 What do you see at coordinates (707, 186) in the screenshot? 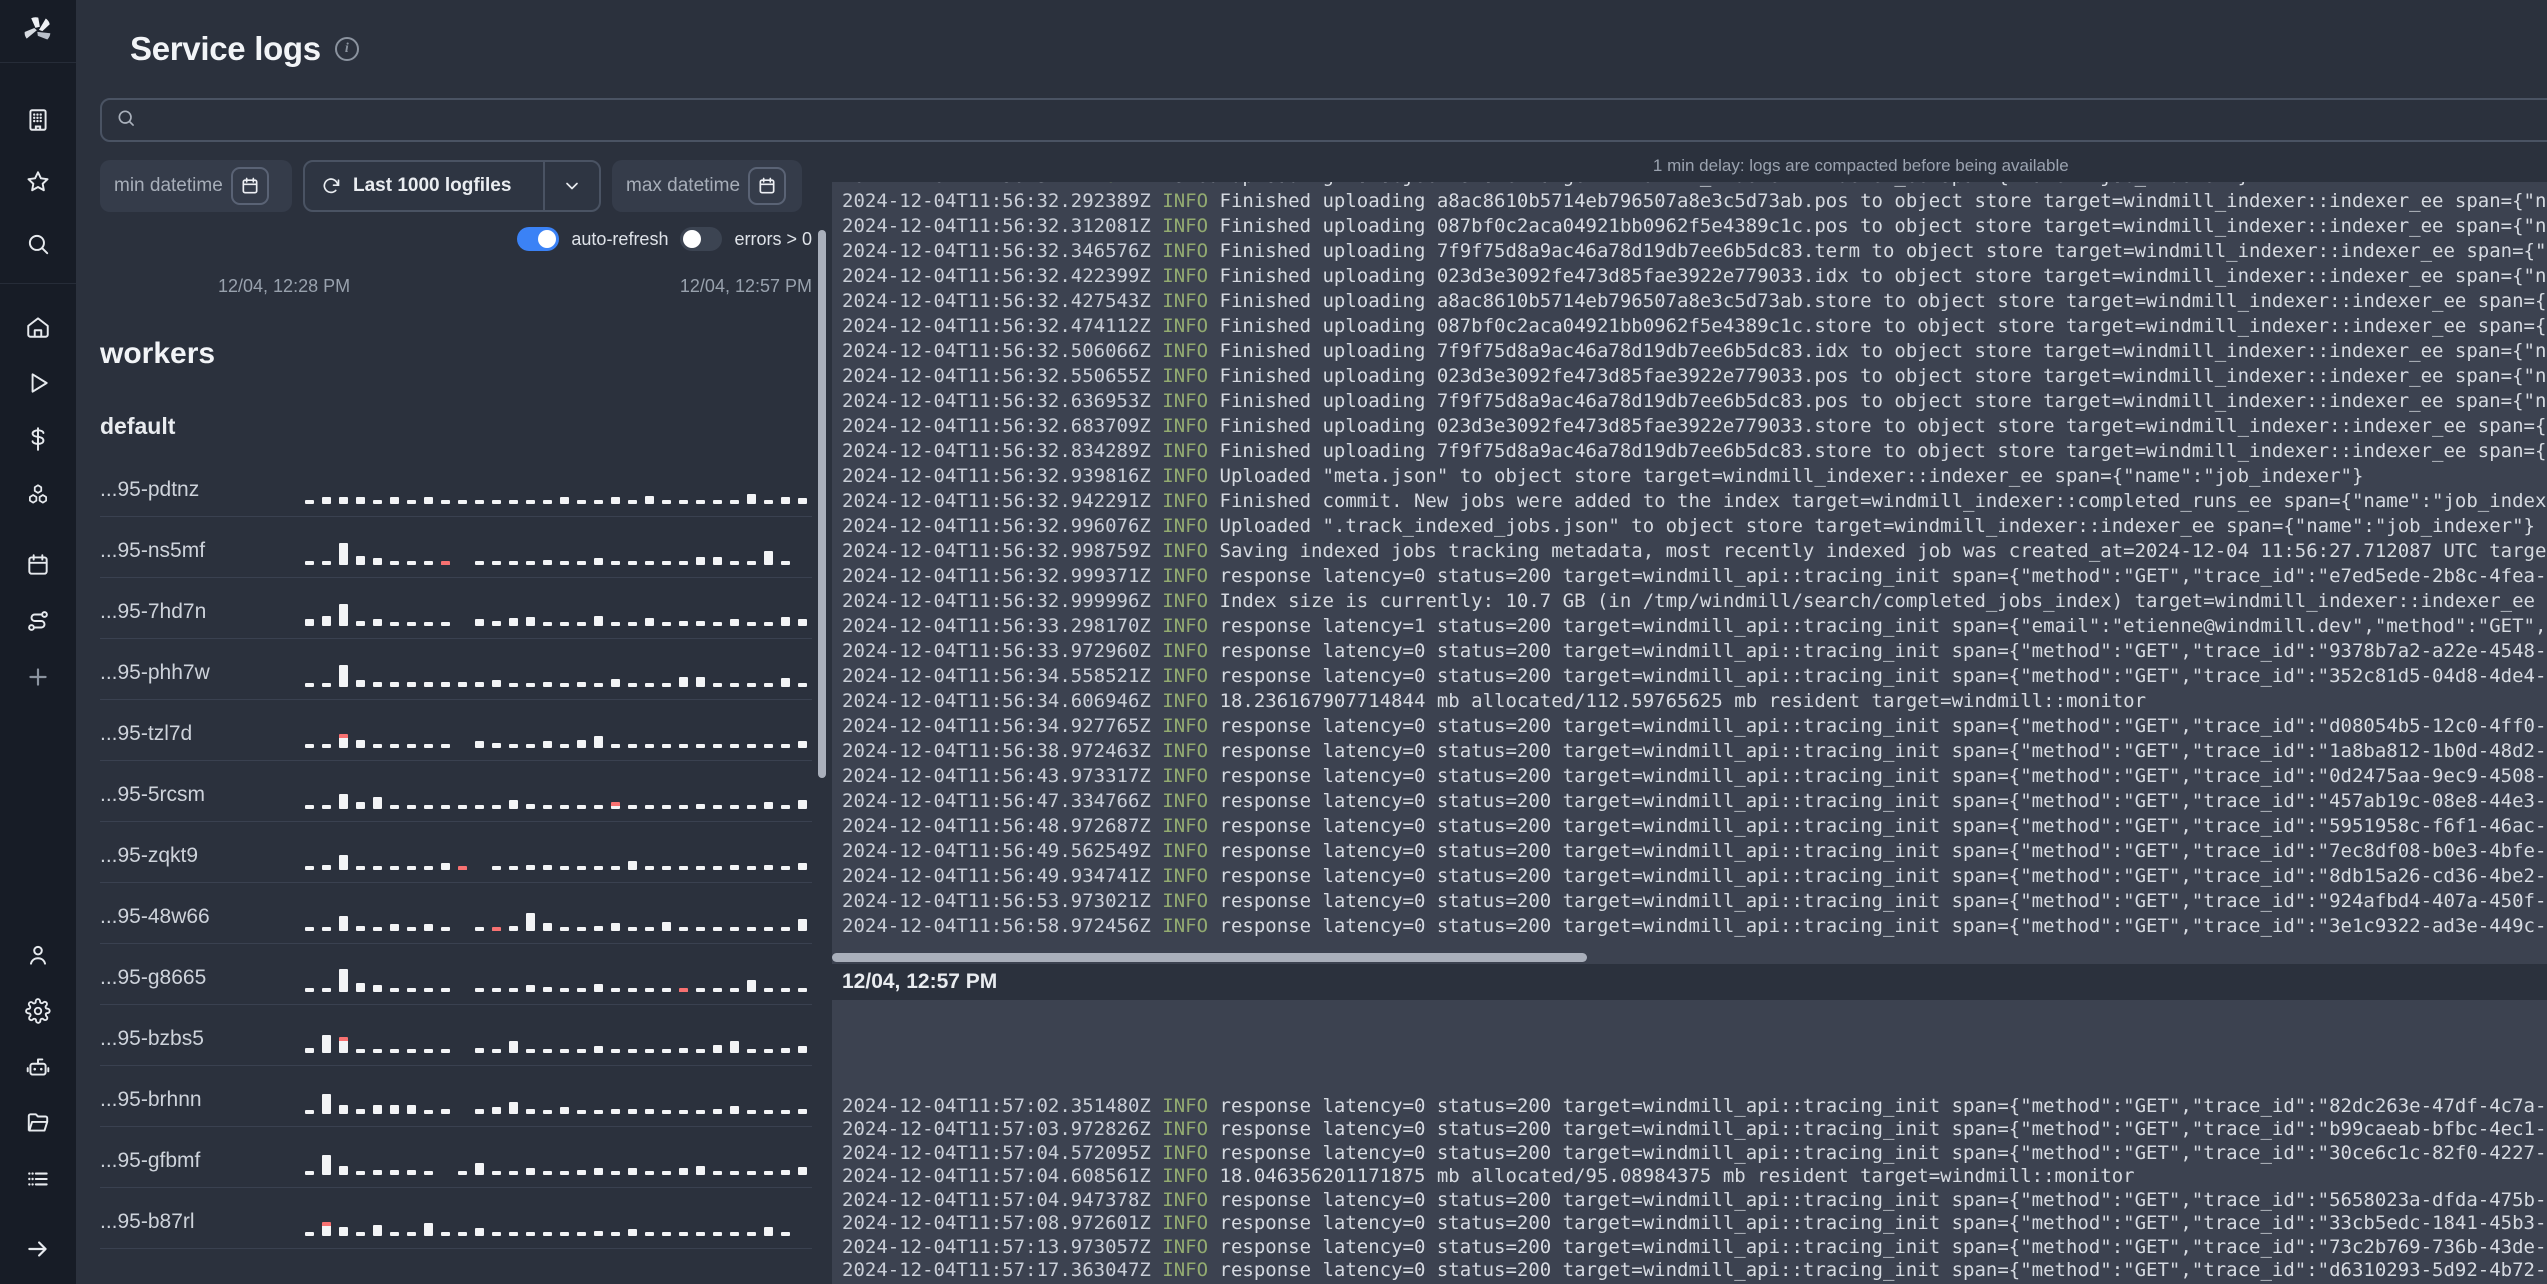
I see `max-datetime-field: max datetime` at bounding box center [707, 186].